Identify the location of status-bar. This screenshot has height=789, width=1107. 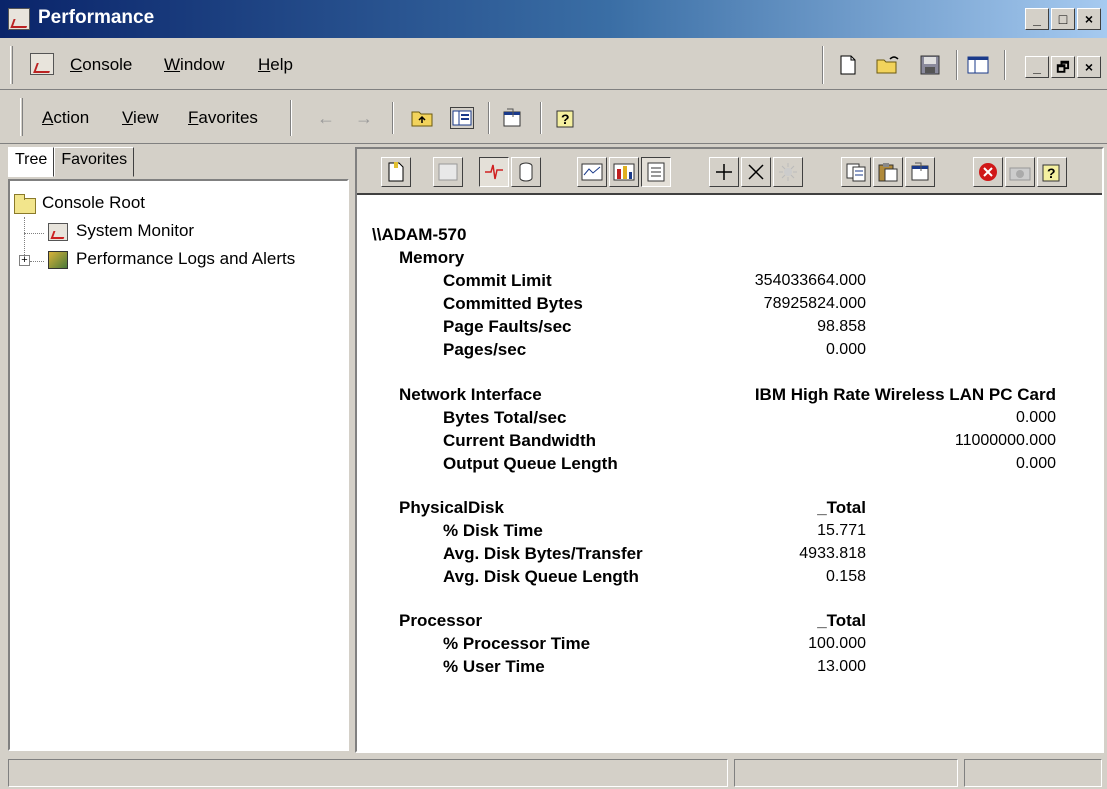
(553, 772).